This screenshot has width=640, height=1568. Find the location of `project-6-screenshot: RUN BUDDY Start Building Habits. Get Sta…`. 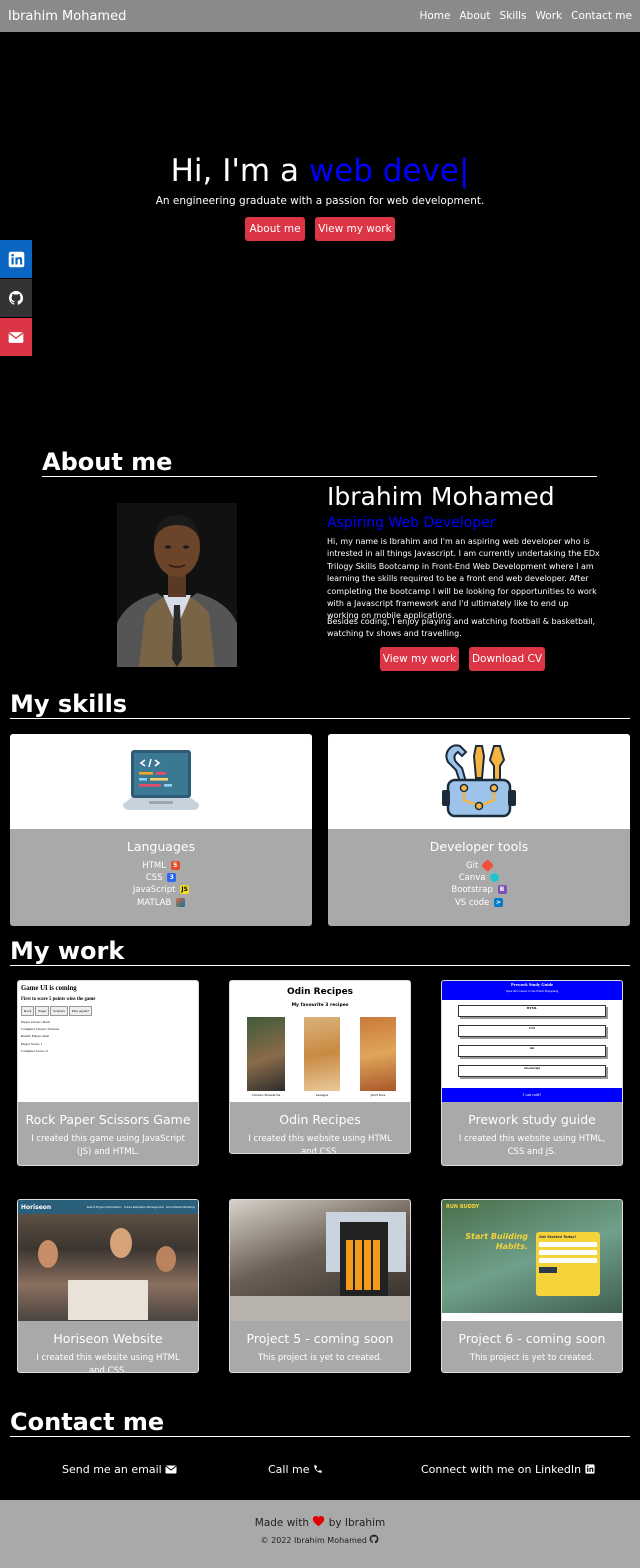

project-6-screenshot: RUN BUDDY Start Building Habits. Get Sta… is located at coordinates (532, 1260).